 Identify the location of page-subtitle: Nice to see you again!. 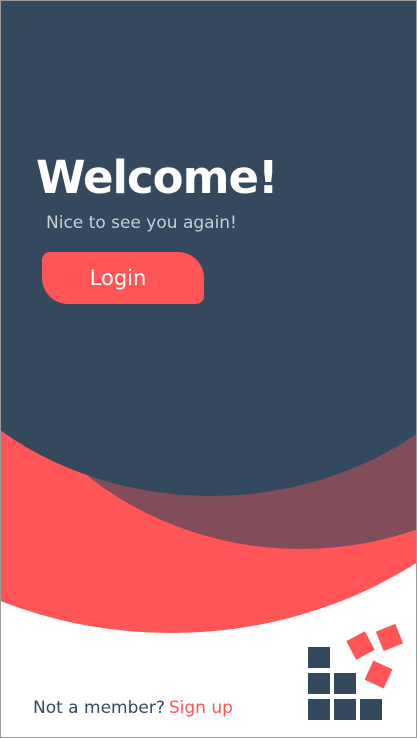
(141, 223).